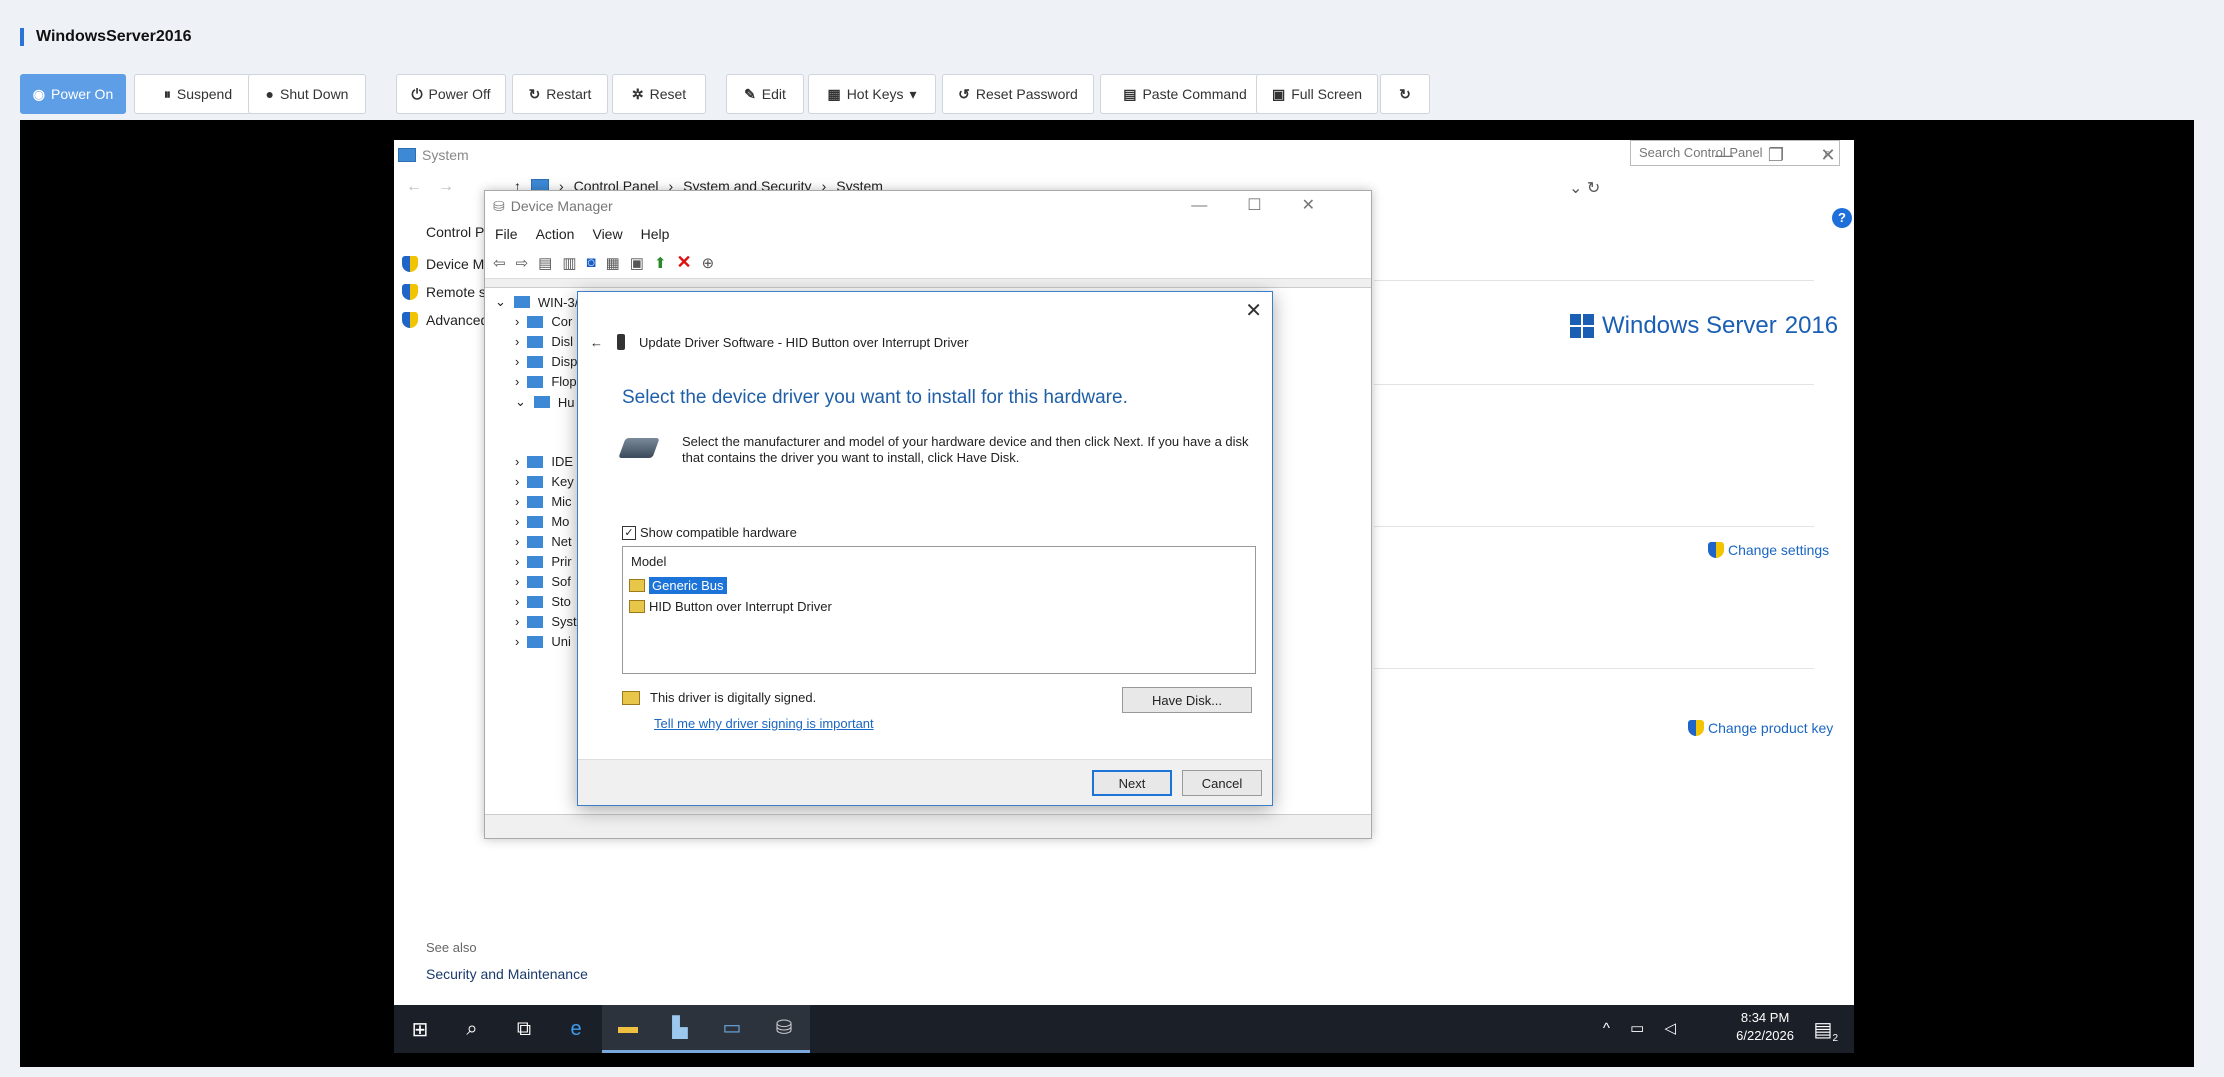  Describe the element at coordinates (544, 341) in the screenshot. I see `tree-item: › Disl` at that location.